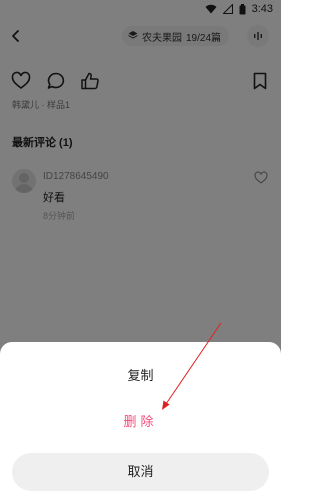  Describe the element at coordinates (140, 376) in the screenshot. I see `copy-button: 复制` at that location.